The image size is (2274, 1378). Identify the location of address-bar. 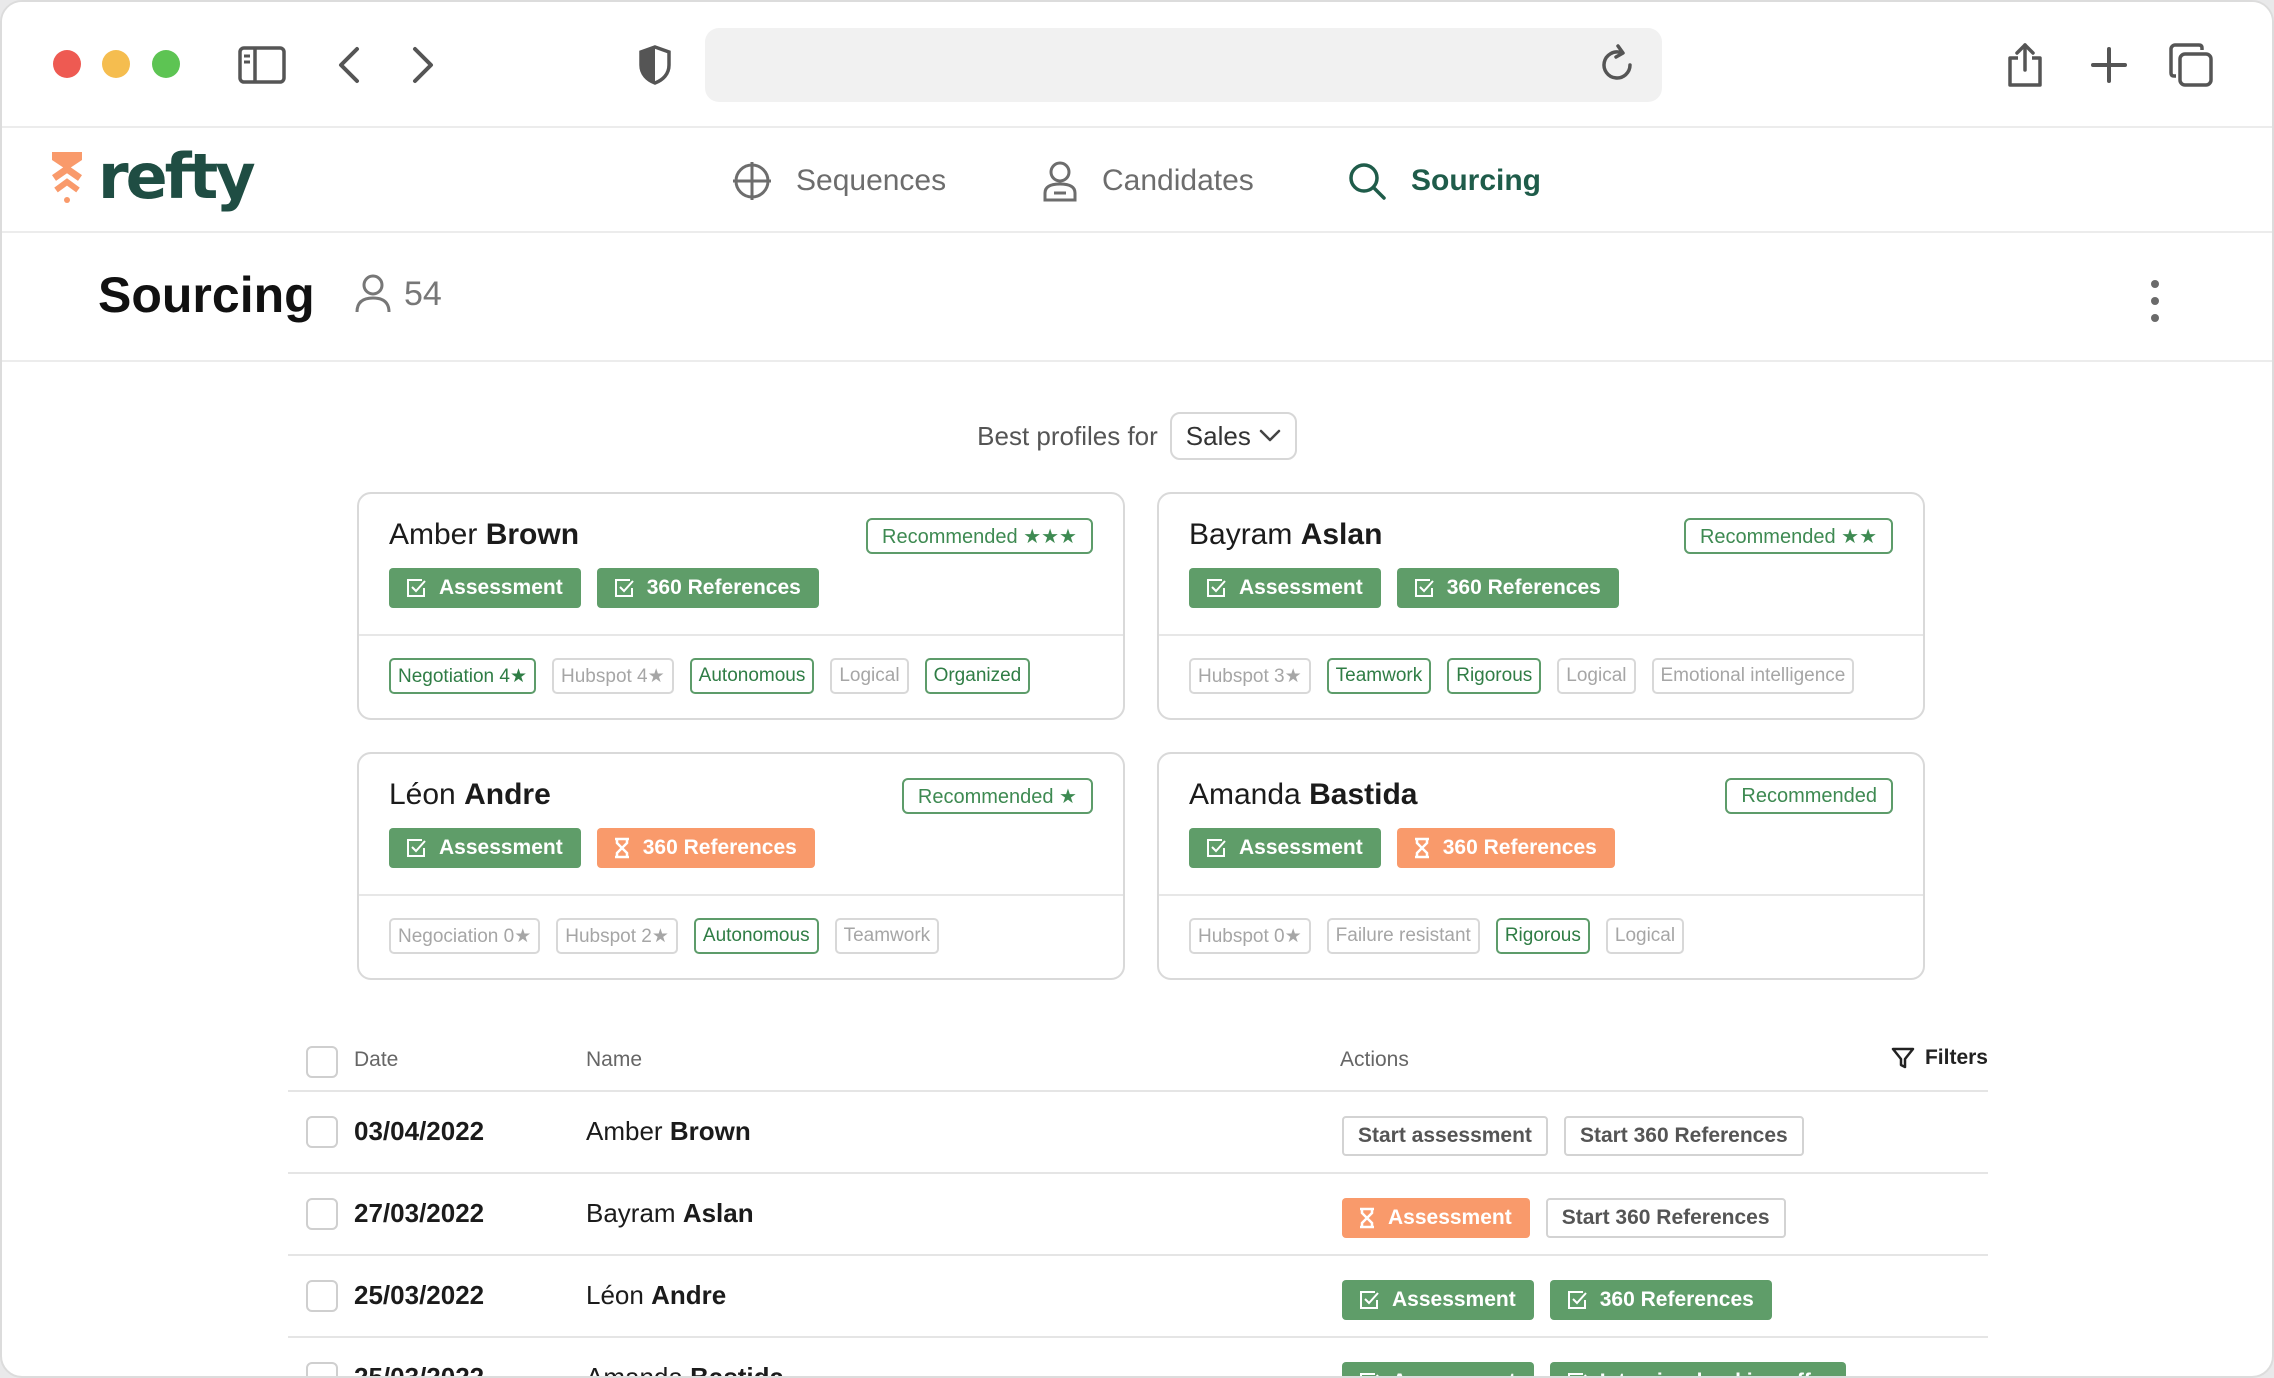
(1183, 65).